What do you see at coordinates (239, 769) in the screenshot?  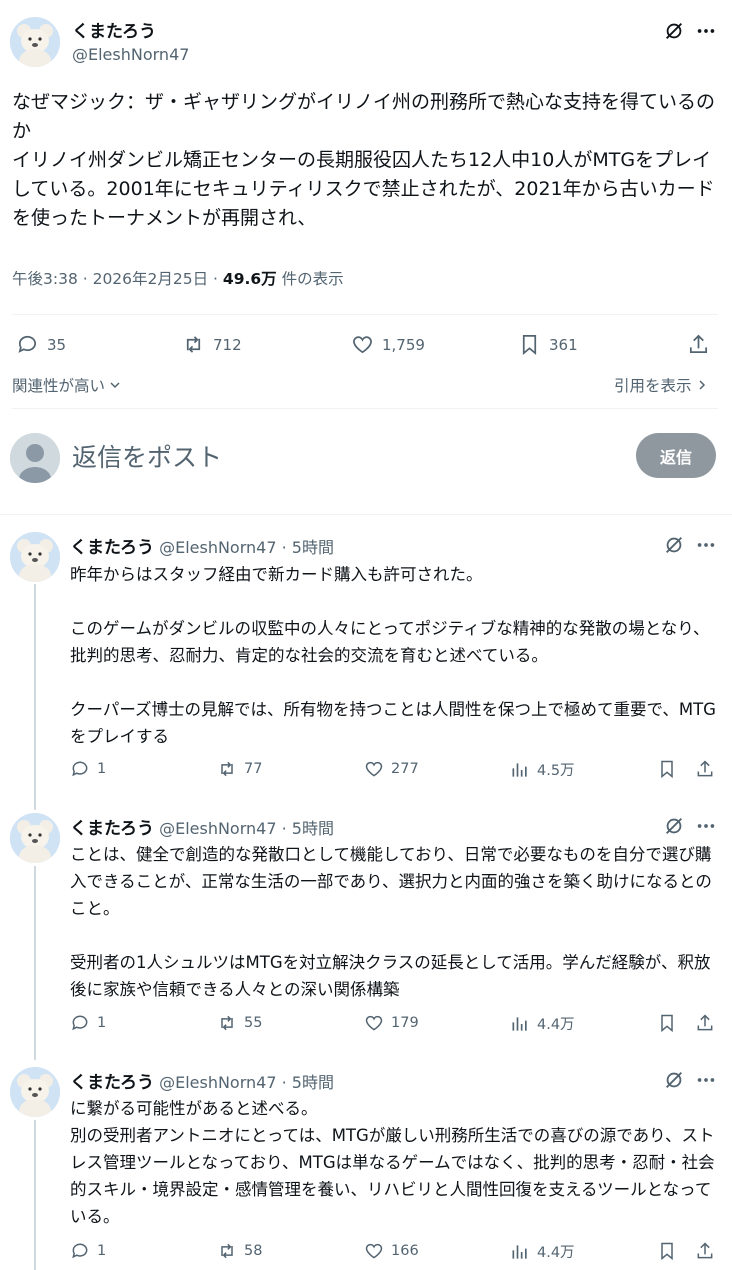 I see `repost-action: 77` at bounding box center [239, 769].